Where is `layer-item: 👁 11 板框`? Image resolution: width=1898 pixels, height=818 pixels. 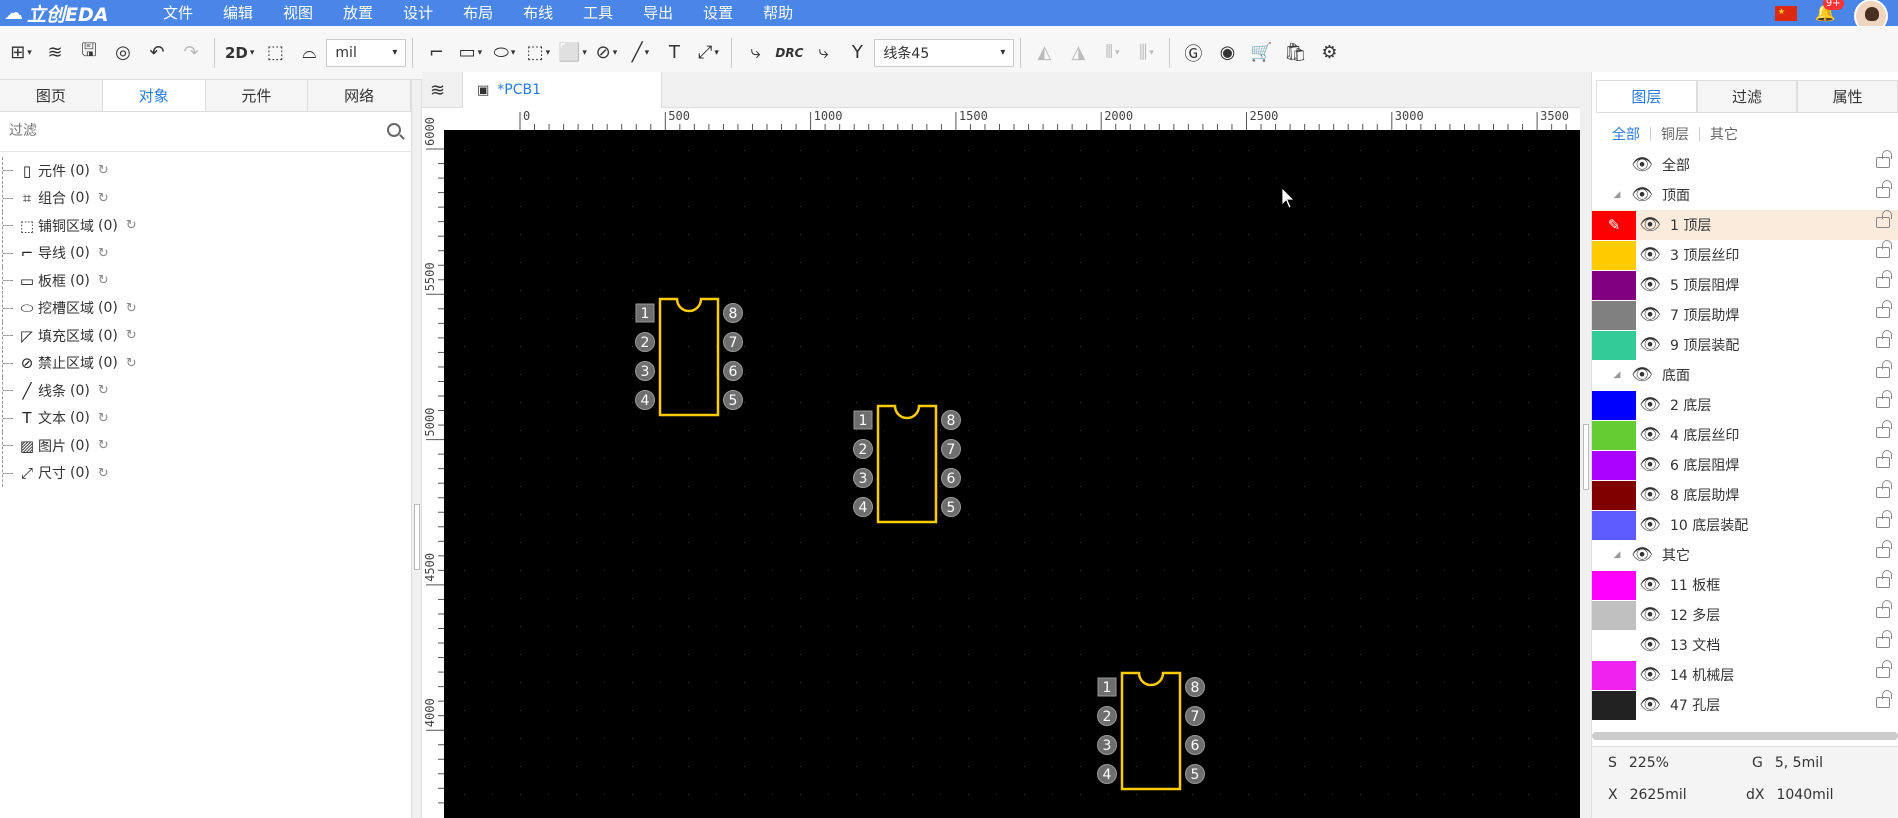 layer-item: 👁 11 板框 is located at coordinates (1745, 585).